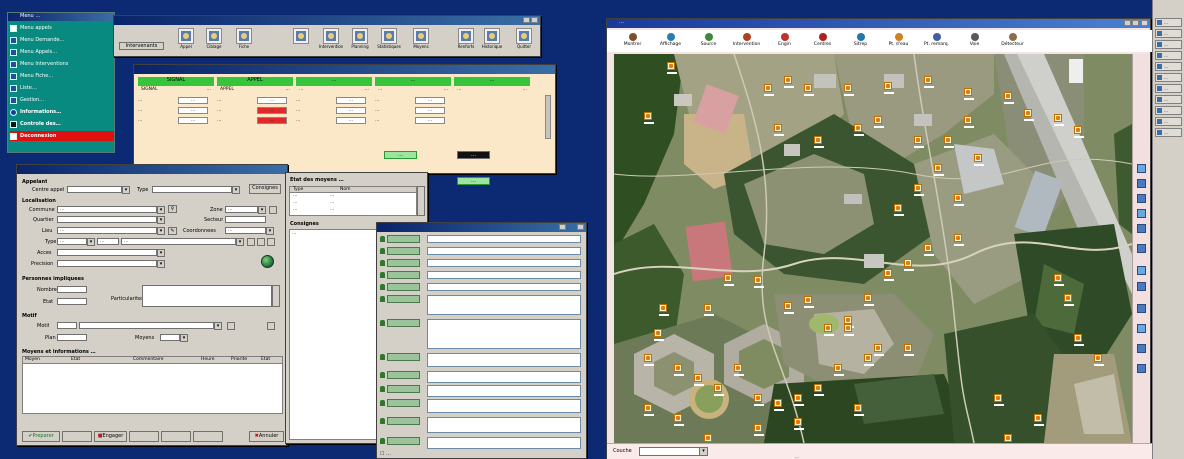  I want to click on map-tool-button: Détecteur, so click(1012, 41).